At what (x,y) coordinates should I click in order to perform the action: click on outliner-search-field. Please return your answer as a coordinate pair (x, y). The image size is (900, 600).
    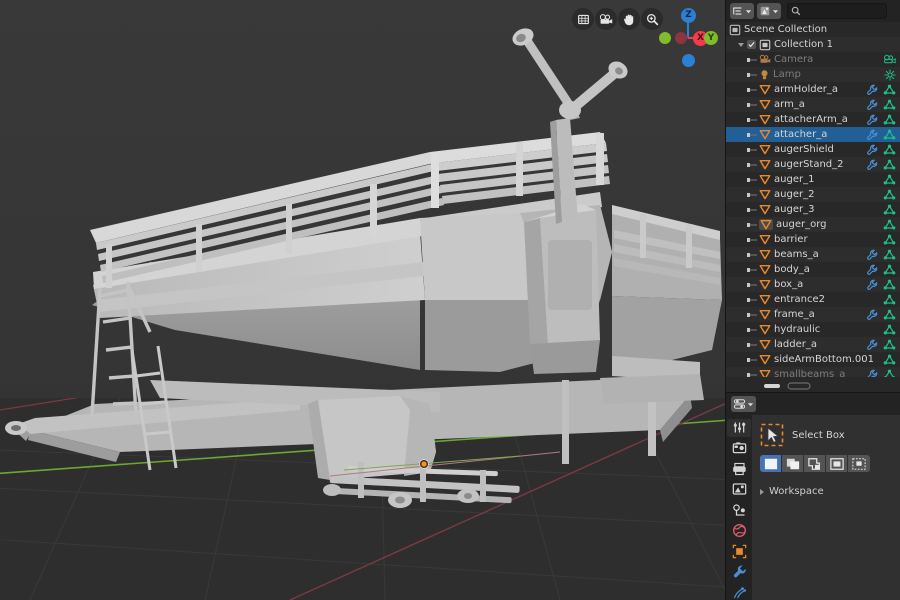
    Looking at the image, I should click on (837, 11).